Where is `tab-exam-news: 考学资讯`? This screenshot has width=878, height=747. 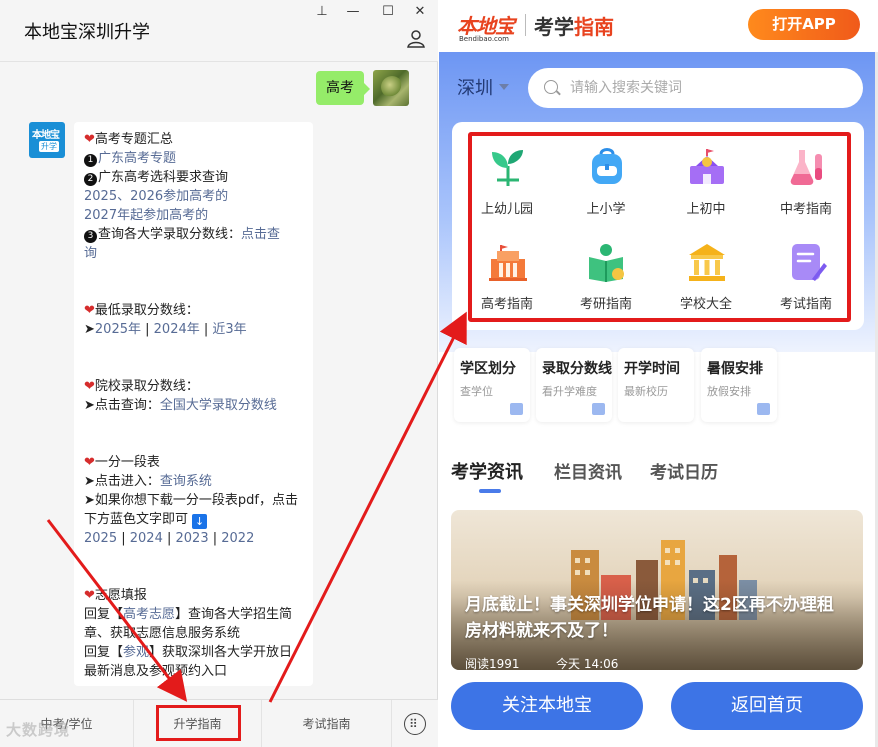 tab-exam-news: 考学资讯 is located at coordinates (487, 471).